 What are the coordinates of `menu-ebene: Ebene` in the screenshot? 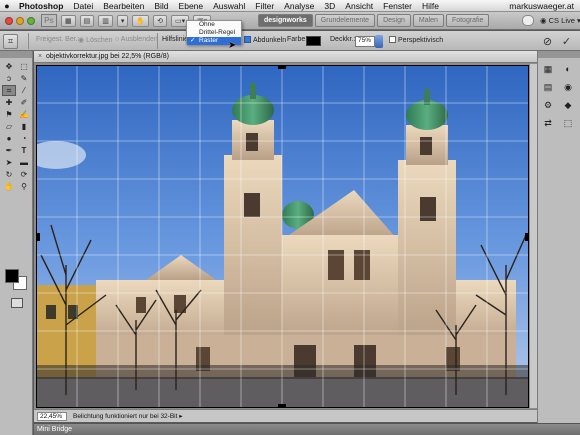 It's located at (191, 6).